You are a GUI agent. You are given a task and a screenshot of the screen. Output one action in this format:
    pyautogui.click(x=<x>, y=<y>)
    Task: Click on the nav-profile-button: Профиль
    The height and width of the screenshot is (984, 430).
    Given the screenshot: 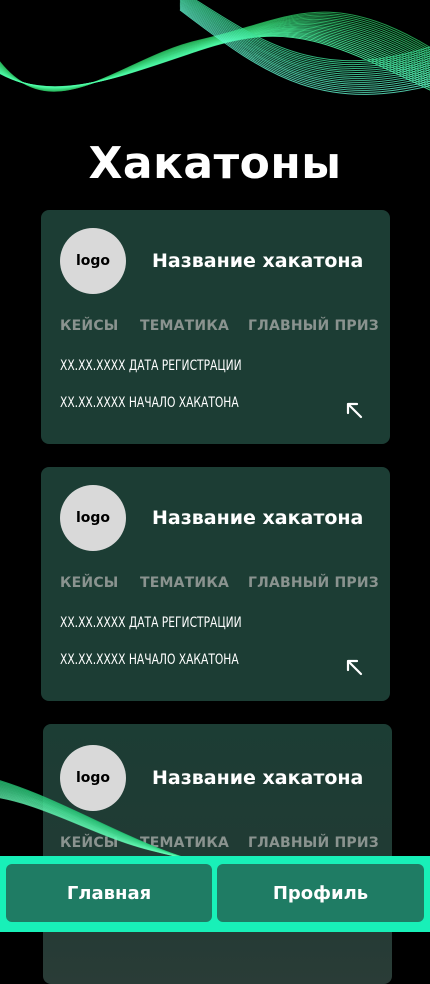 What is the action you would take?
    pyautogui.click(x=320, y=893)
    